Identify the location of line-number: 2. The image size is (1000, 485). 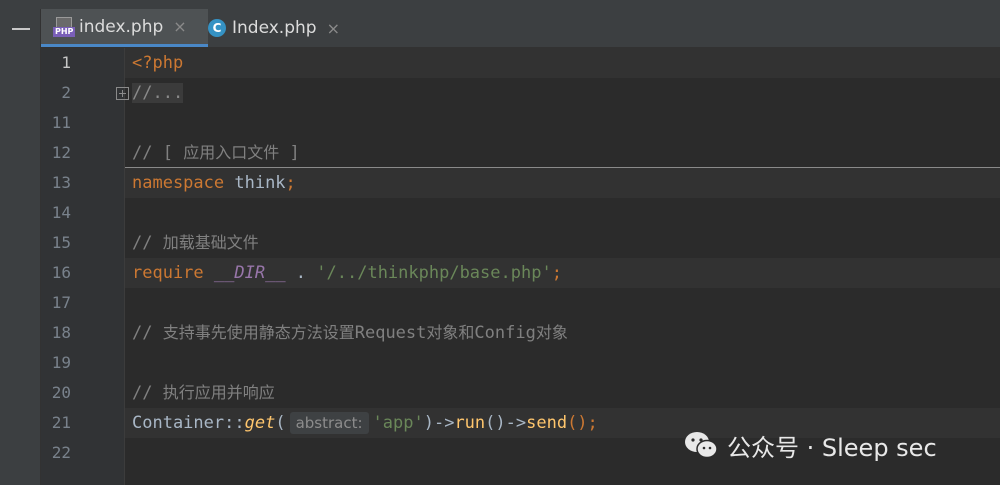
(66, 92).